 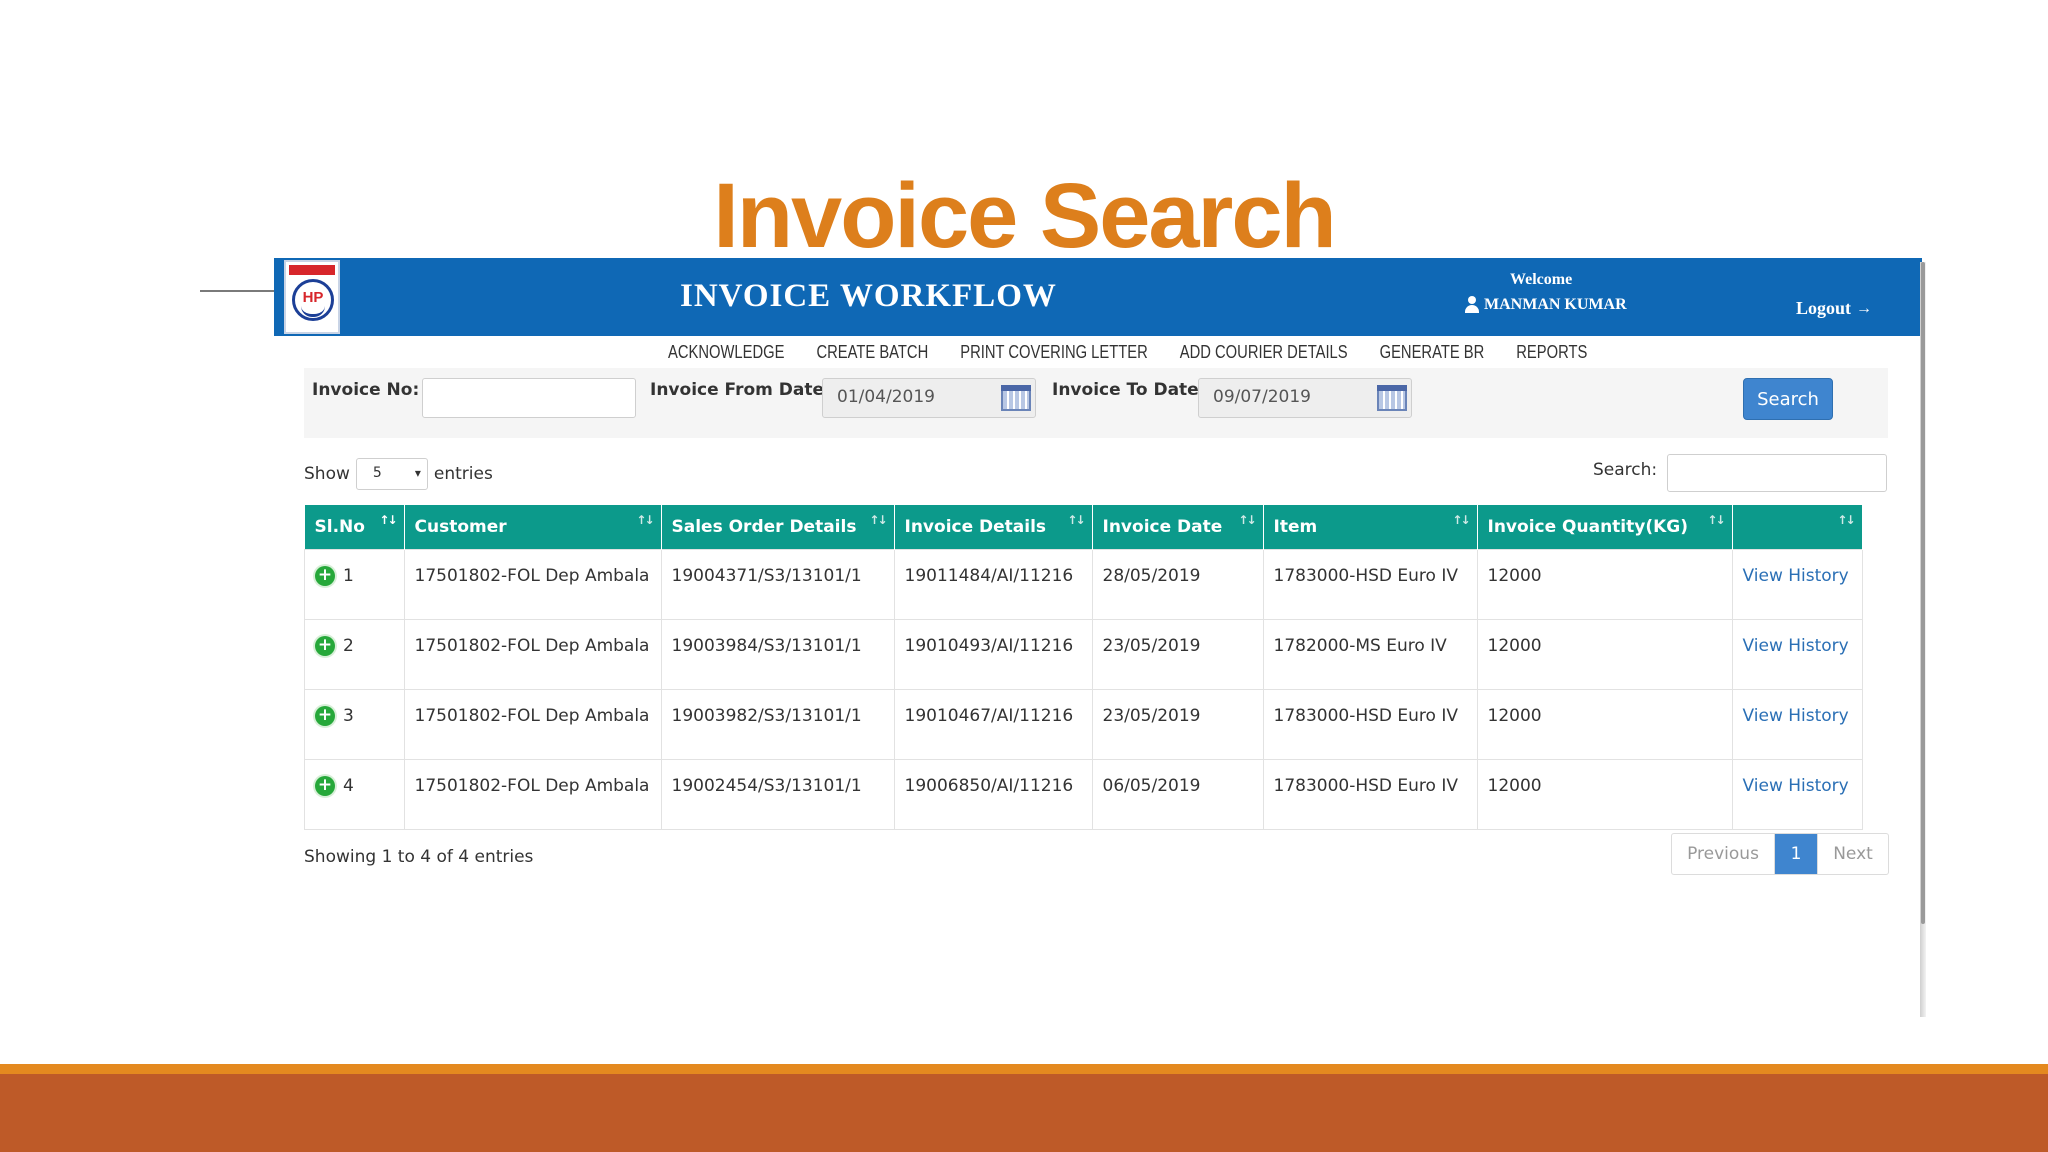 I want to click on next-page-button: Next, so click(x=1852, y=854).